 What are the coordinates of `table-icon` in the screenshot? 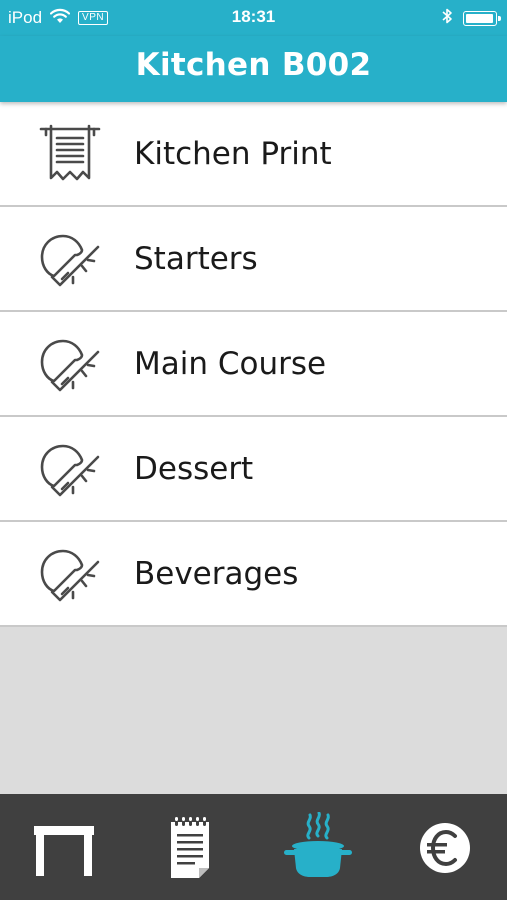 It's located at (64, 857).